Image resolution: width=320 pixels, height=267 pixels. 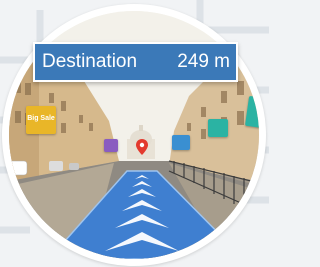 I want to click on sale-sign-icon: Big Sale, so click(x=41, y=120).